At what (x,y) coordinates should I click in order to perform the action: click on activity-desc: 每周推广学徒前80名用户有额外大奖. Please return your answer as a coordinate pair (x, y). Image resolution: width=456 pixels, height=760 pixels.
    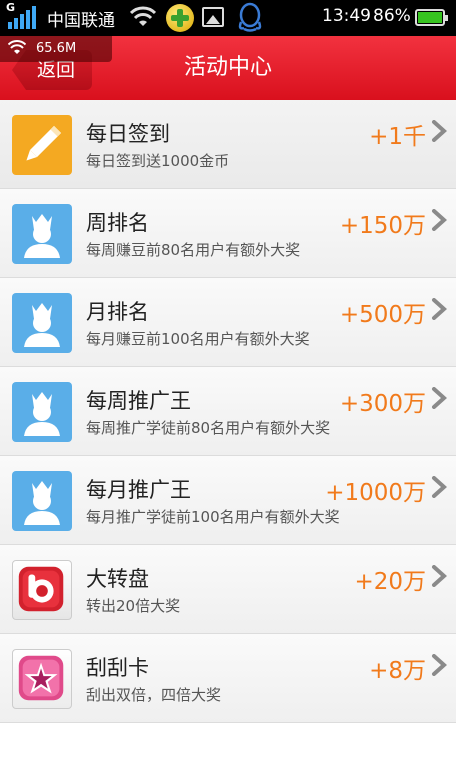
    Looking at the image, I should click on (208, 428).